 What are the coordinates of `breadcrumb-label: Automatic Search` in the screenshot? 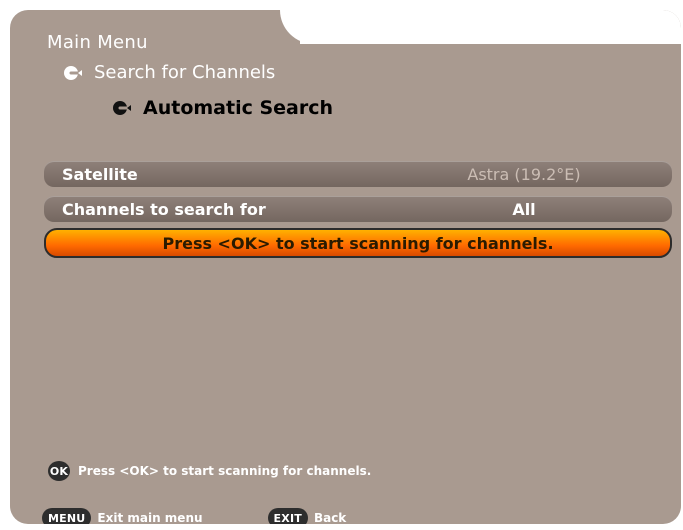 It's located at (238, 108).